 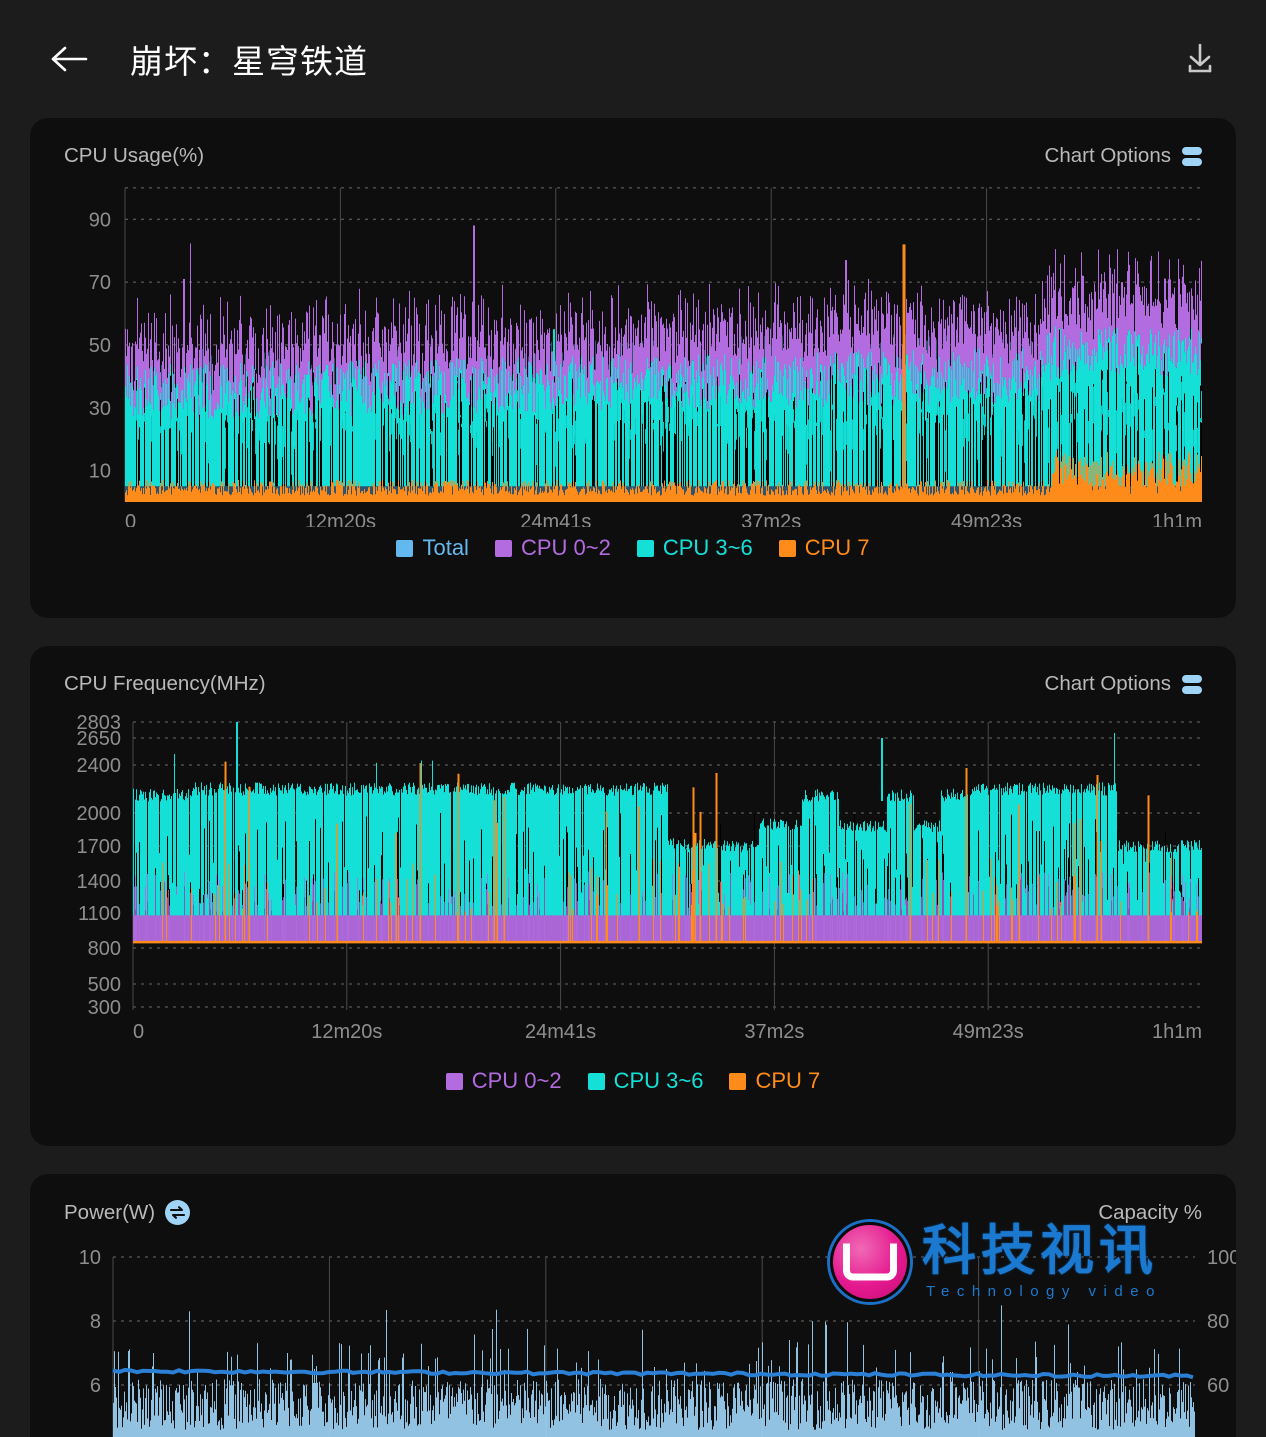 What do you see at coordinates (633, 684) in the screenshot?
I see `card-header: CPU Frequency(MHz) Chart Options` at bounding box center [633, 684].